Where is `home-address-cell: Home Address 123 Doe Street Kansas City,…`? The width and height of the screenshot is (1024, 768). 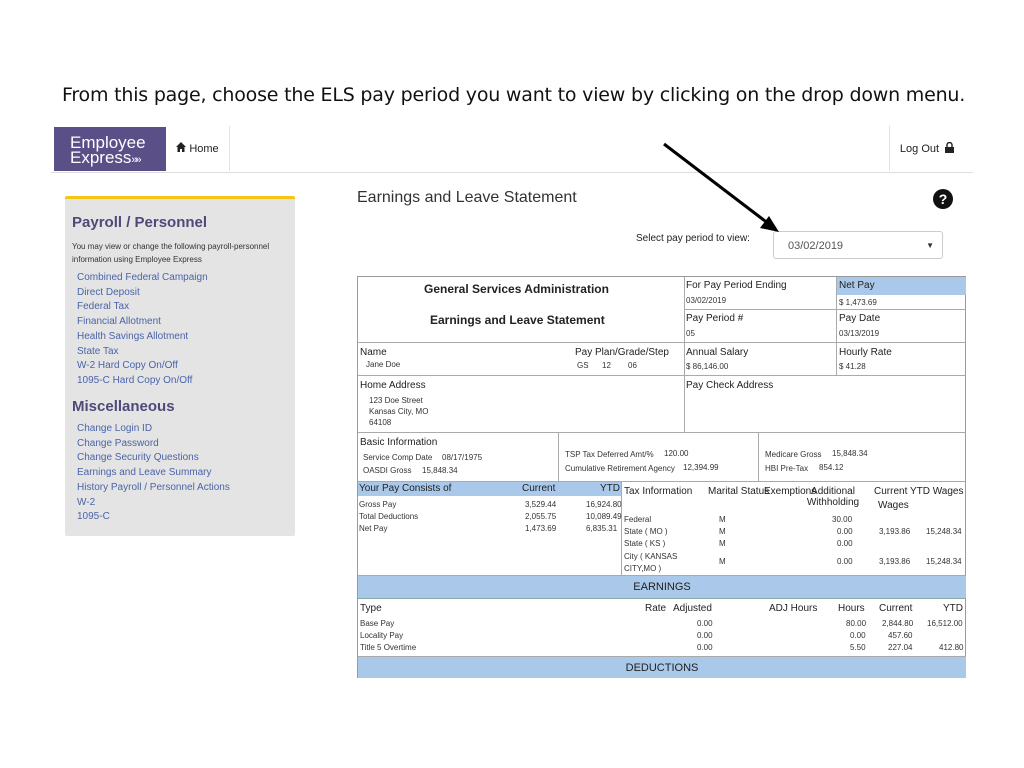 home-address-cell: Home Address 123 Doe Street Kansas City,… is located at coordinates (521, 404).